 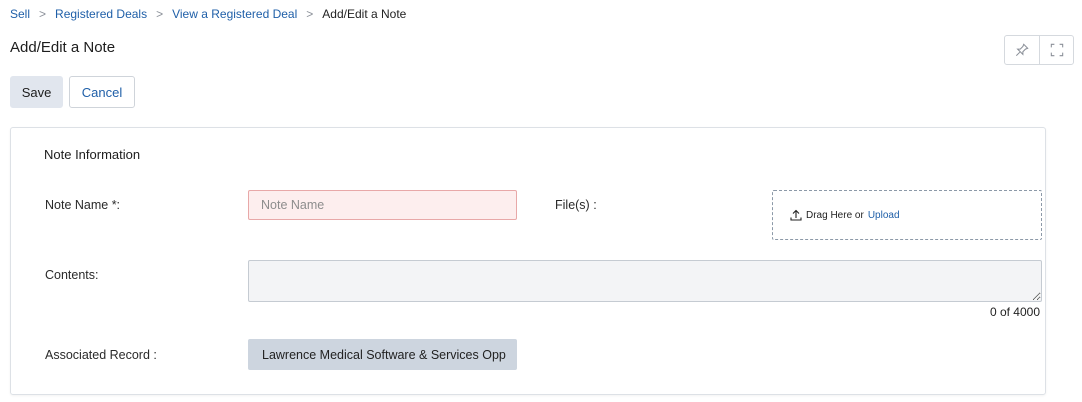 I want to click on note-name-input, so click(x=382, y=205).